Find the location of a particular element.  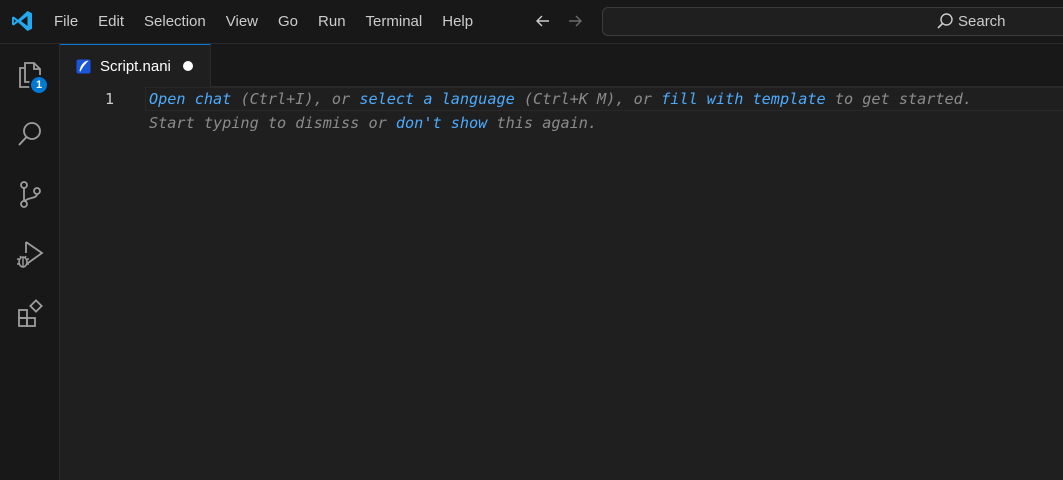

select-language-link: select a language is located at coordinates (436, 99).